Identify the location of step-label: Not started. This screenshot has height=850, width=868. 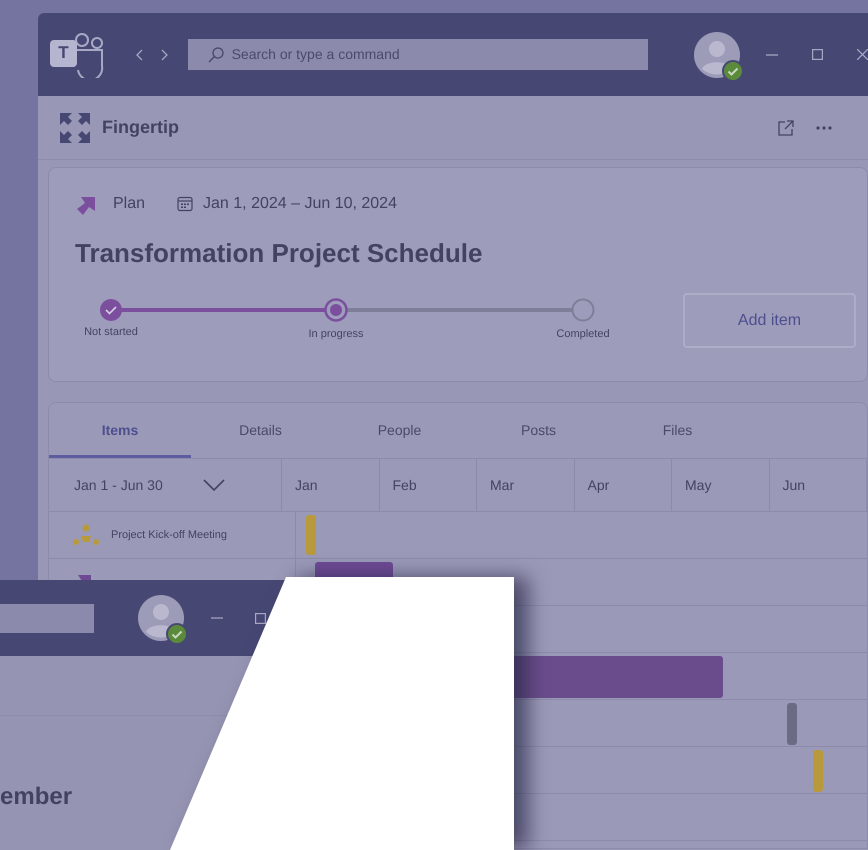
(111, 332).